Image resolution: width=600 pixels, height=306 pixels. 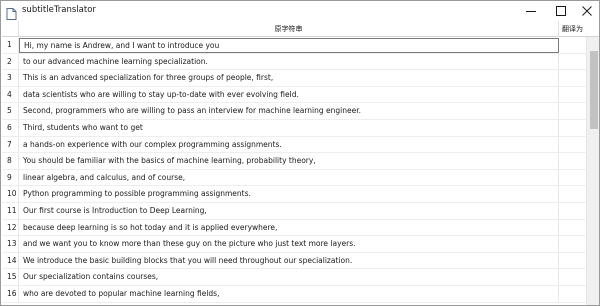 I want to click on row-number: 13, so click(x=10, y=244).